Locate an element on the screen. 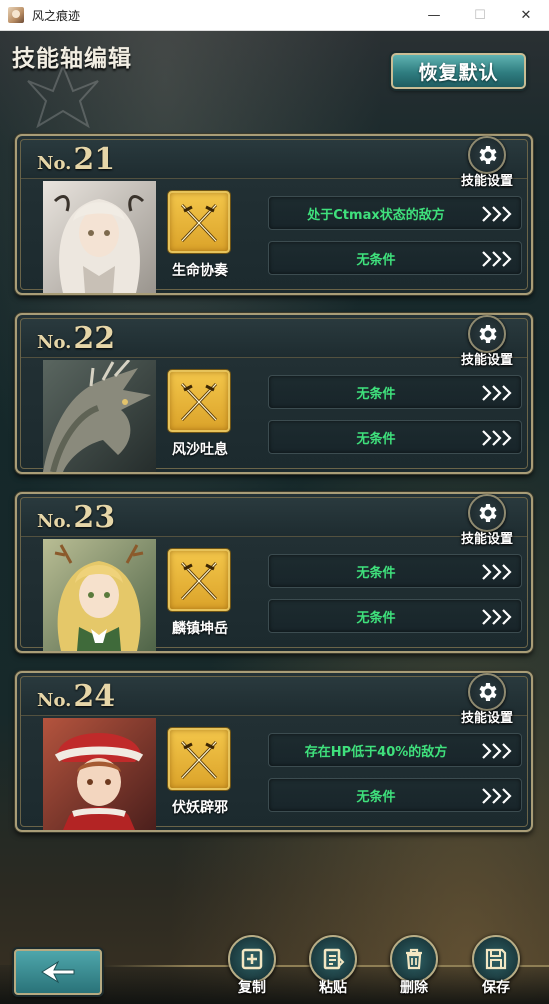 The image size is (549, 1004). paste-label: 粘贴 is located at coordinates (333, 987).